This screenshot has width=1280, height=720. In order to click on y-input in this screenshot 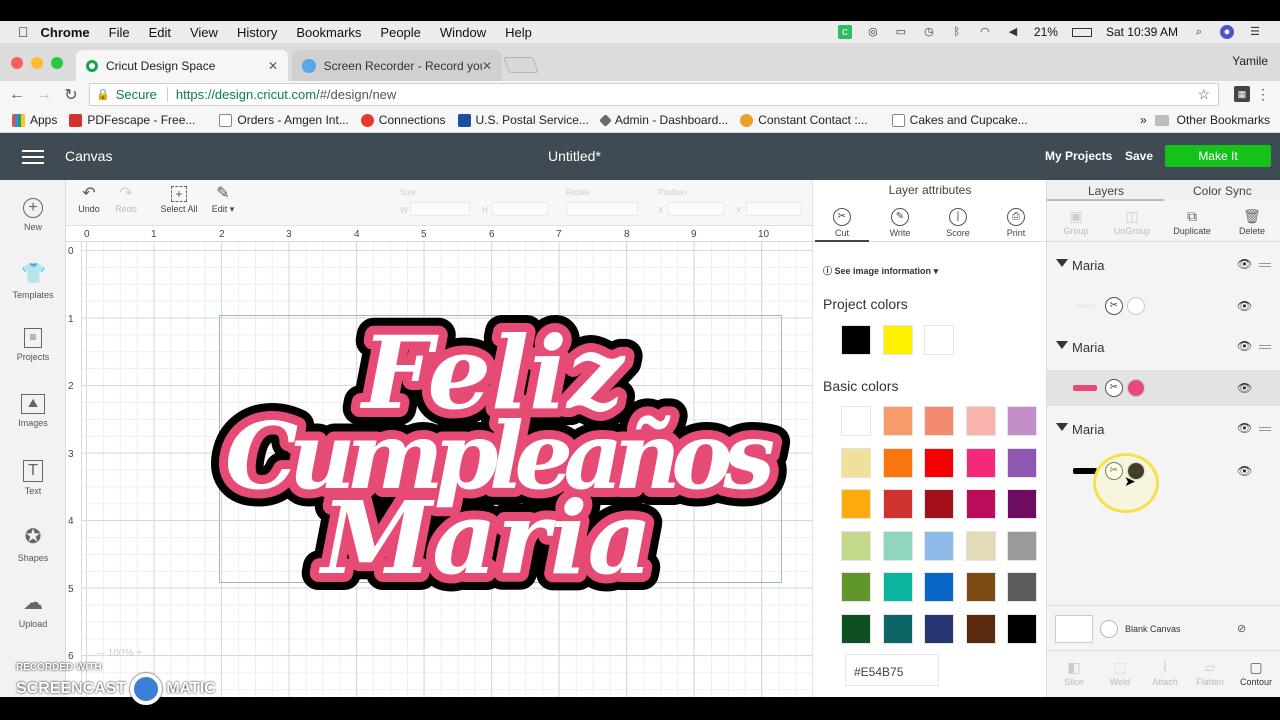, I will do `click(774, 209)`.